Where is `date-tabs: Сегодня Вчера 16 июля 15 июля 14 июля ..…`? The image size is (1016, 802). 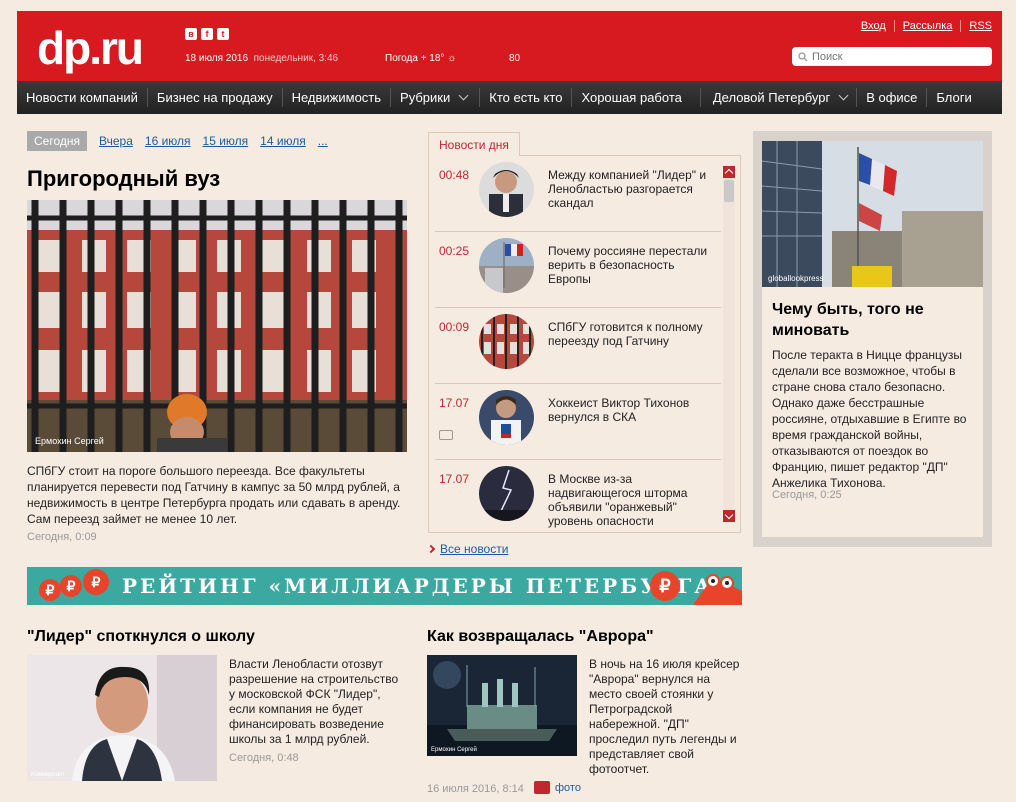
date-tabs: Сегодня Вчера 16 июля 15 июля 14 июля ..… is located at coordinates (177, 141).